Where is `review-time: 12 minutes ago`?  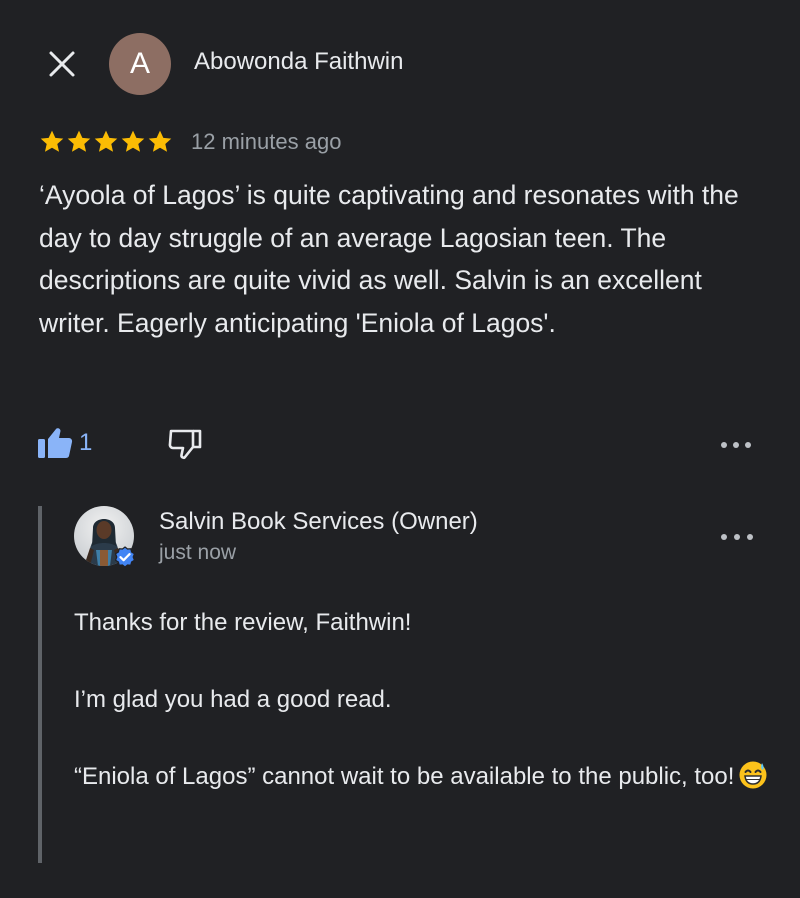 review-time: 12 minutes ago is located at coordinates (266, 141).